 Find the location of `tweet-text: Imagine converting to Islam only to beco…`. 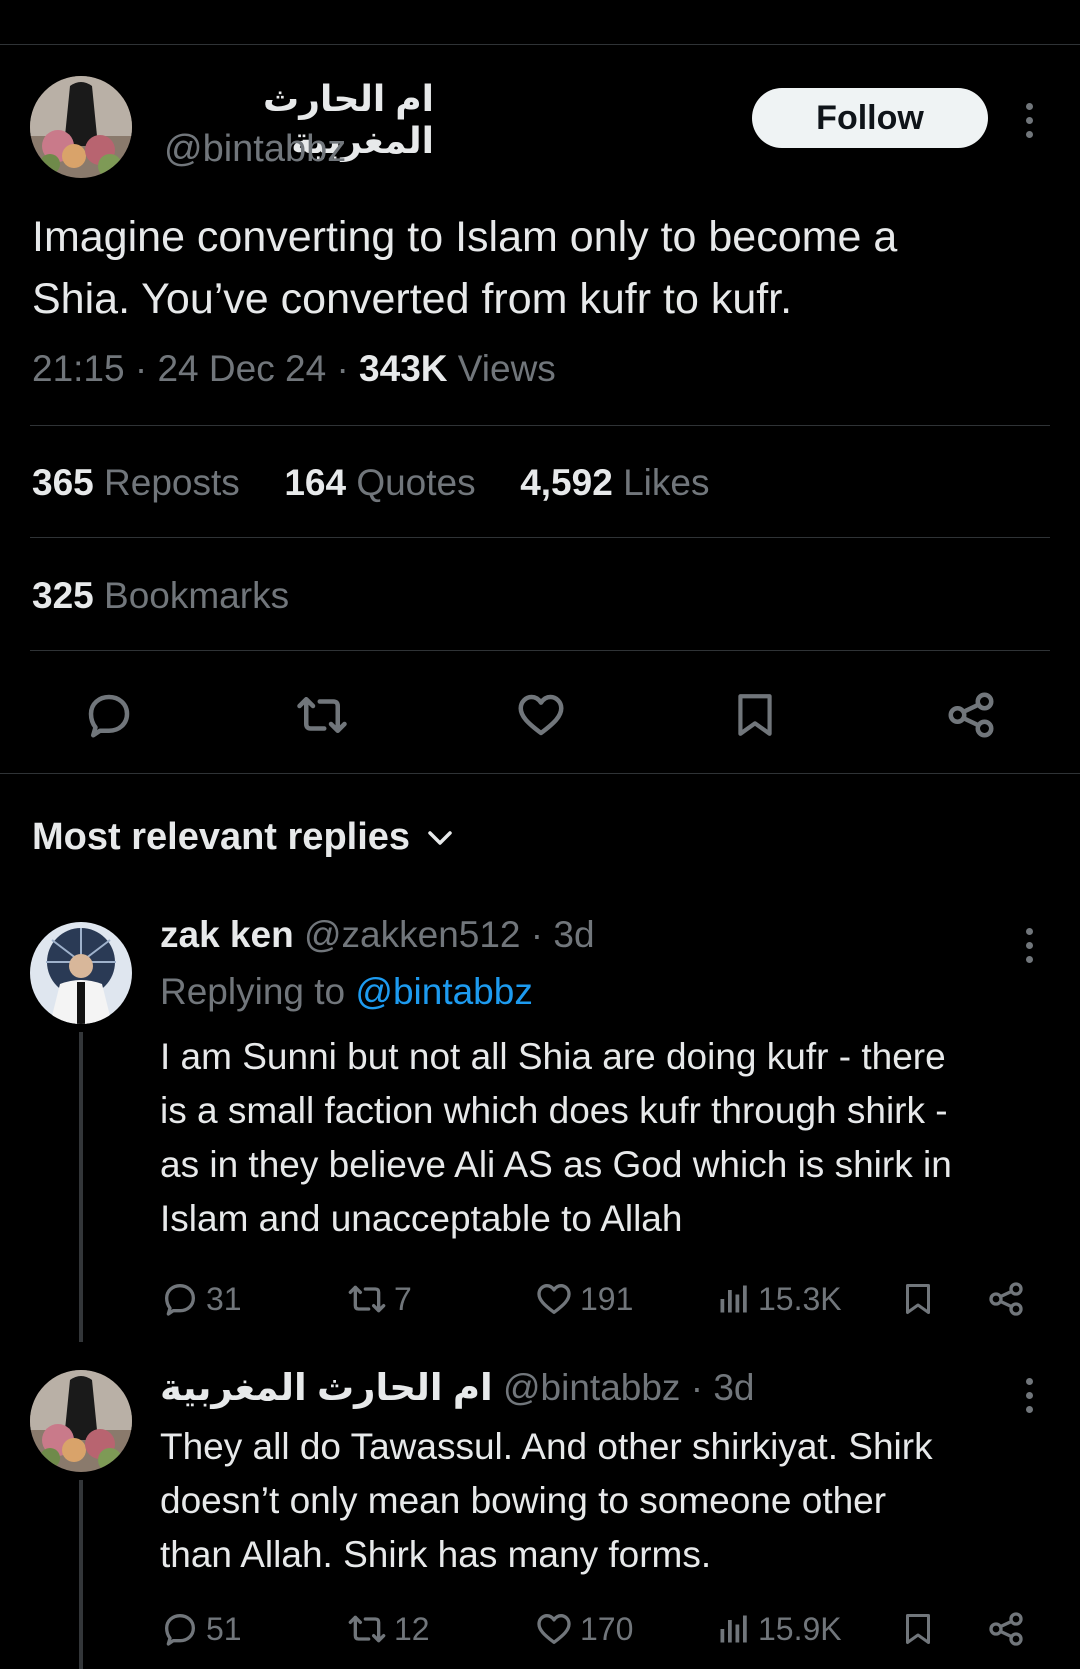

tweet-text: Imagine converting to Islam only to beco… is located at coordinates (547, 268).